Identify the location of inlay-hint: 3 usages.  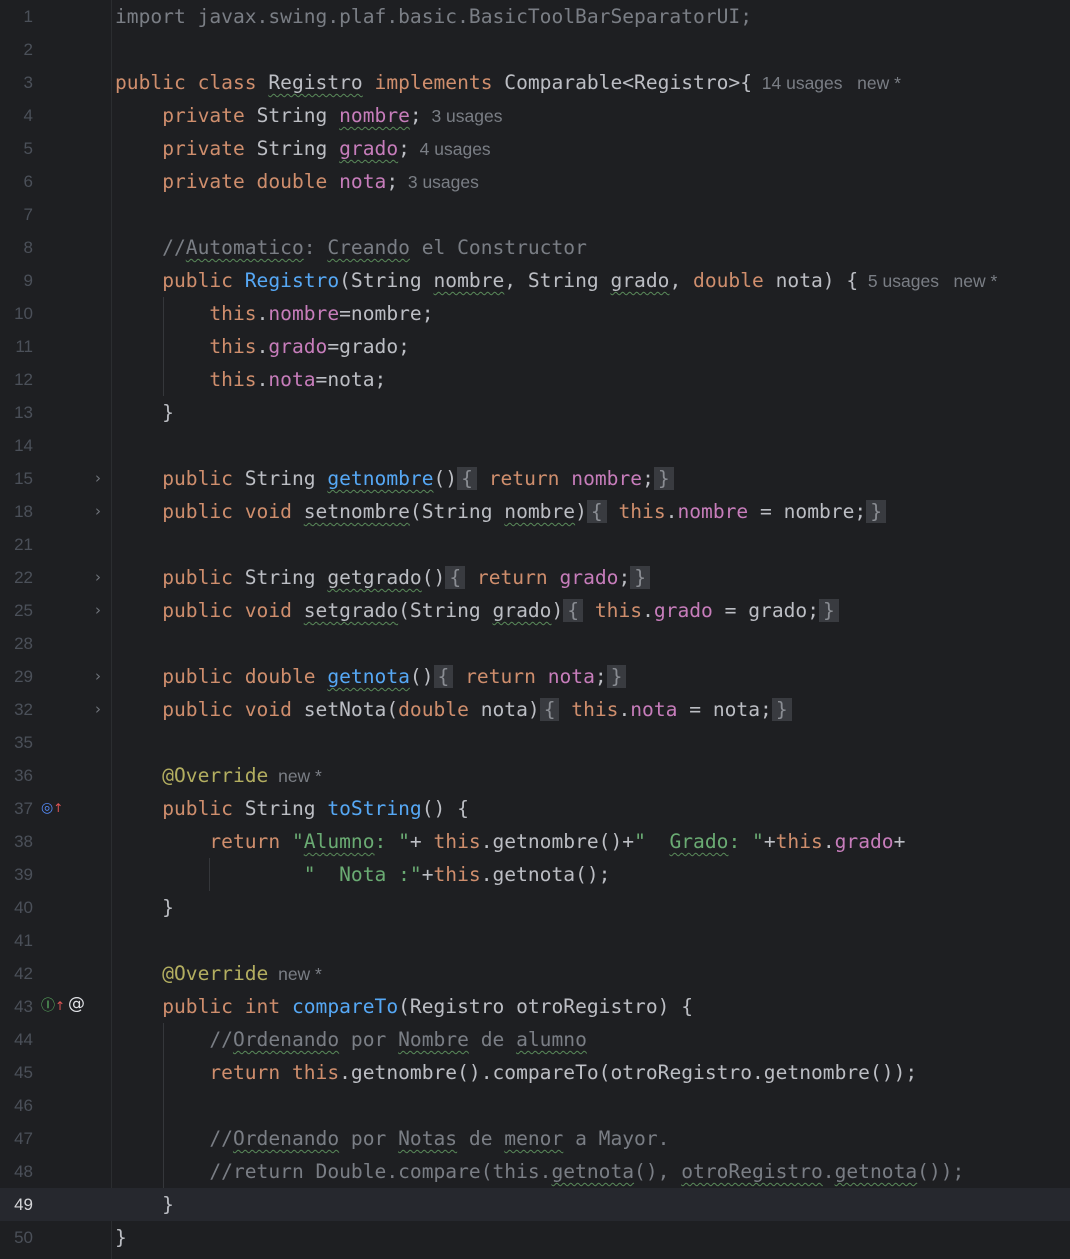
(462, 116).